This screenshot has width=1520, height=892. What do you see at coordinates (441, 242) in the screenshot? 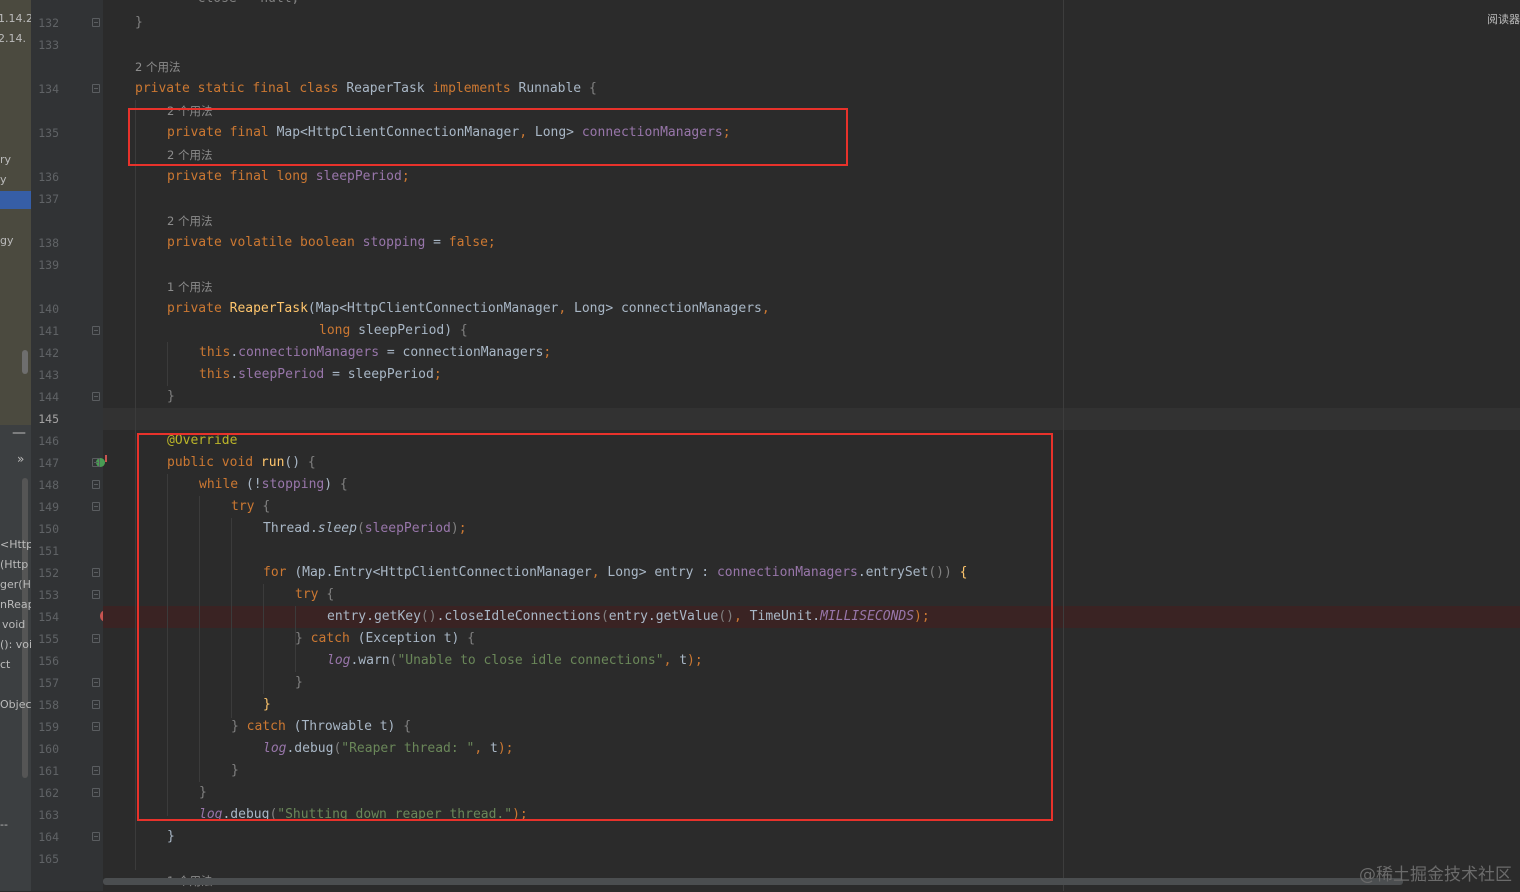
I see `code-token: =` at bounding box center [441, 242].